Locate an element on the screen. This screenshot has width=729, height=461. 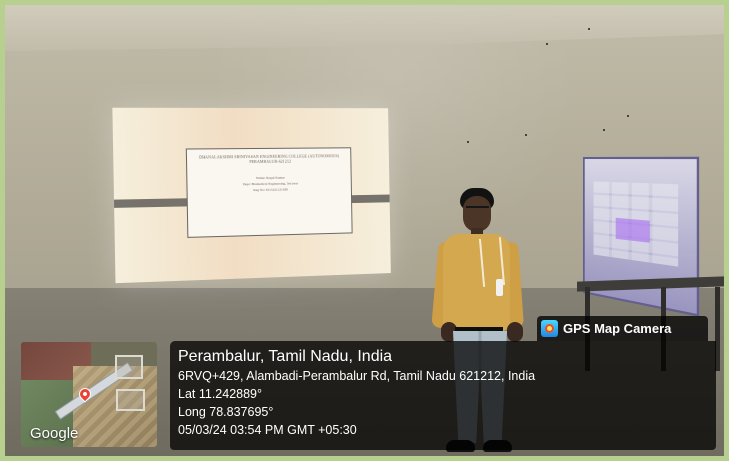
latitude-line: Lat 11.242889° is located at coordinates (220, 394).